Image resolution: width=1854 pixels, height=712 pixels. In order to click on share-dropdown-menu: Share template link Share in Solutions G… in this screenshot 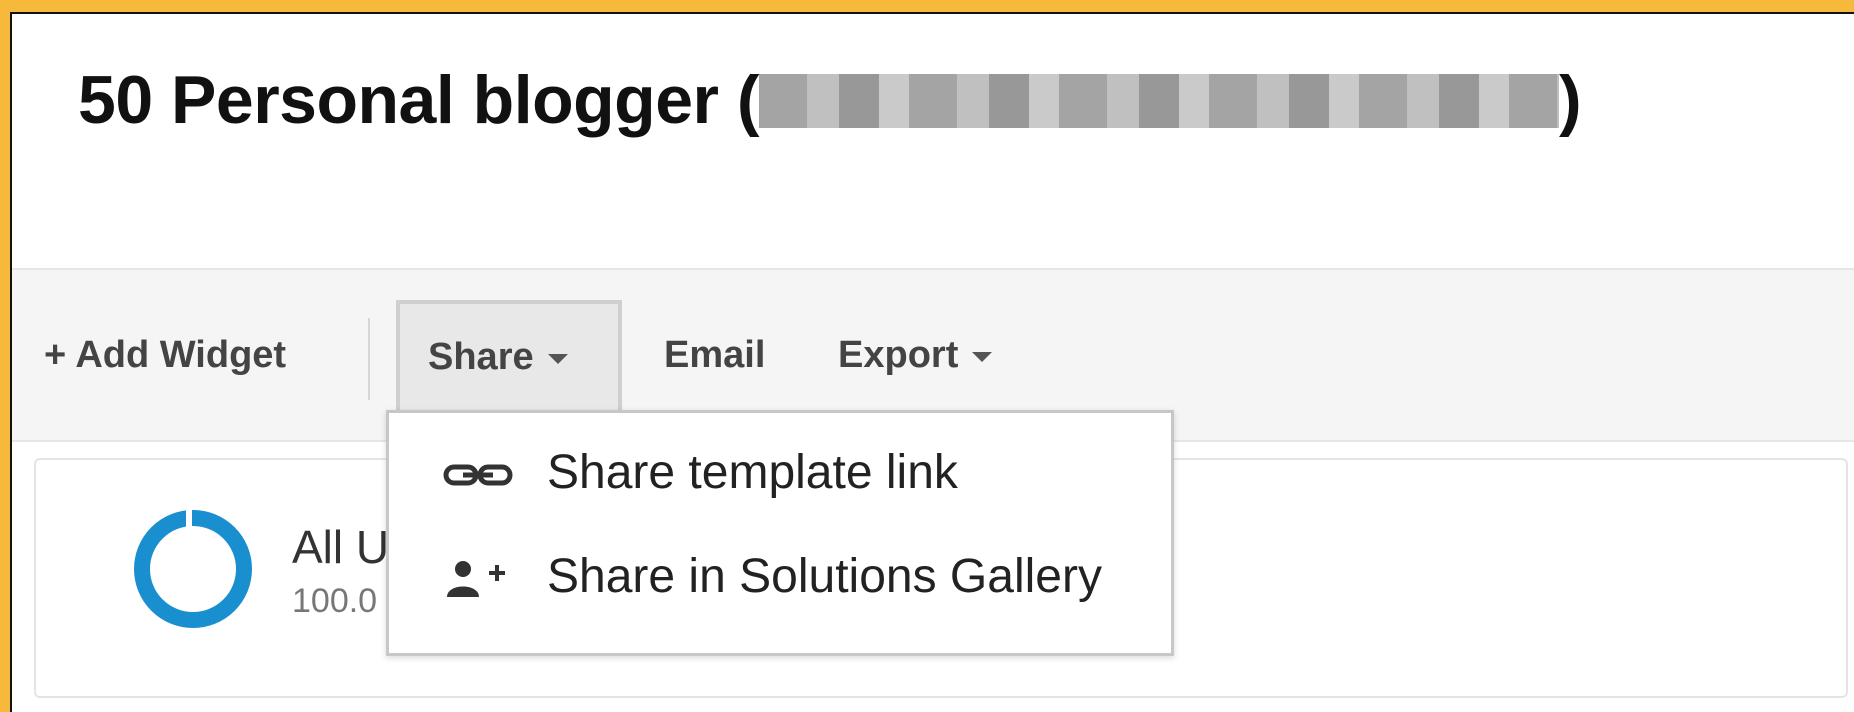, I will do `click(780, 533)`.